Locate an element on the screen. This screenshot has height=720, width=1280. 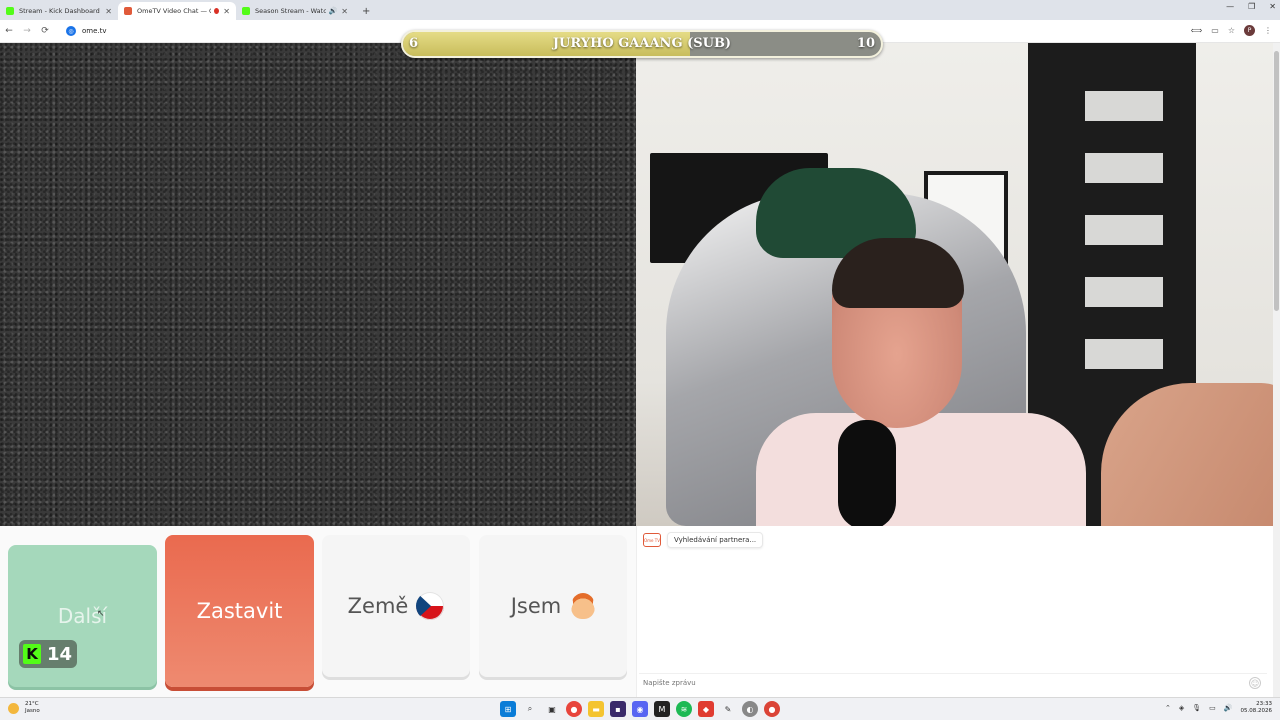
emoji-smile-icon: ☺ is located at coordinates (1255, 683).